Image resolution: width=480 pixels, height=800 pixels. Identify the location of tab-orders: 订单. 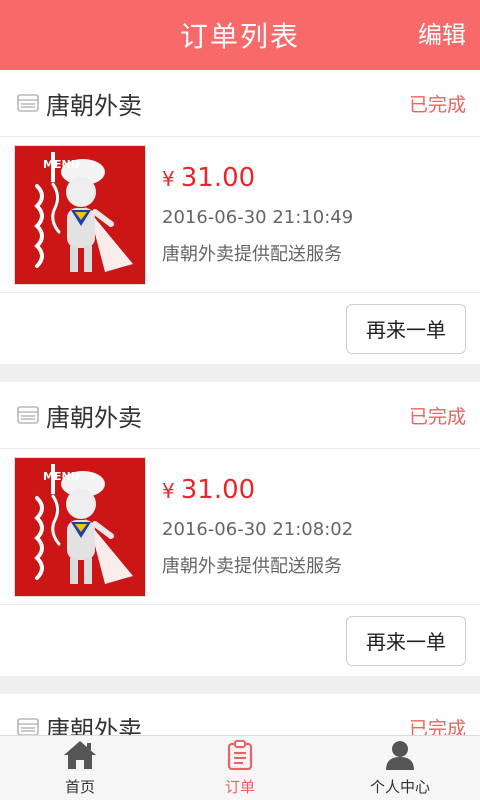
(240, 768).